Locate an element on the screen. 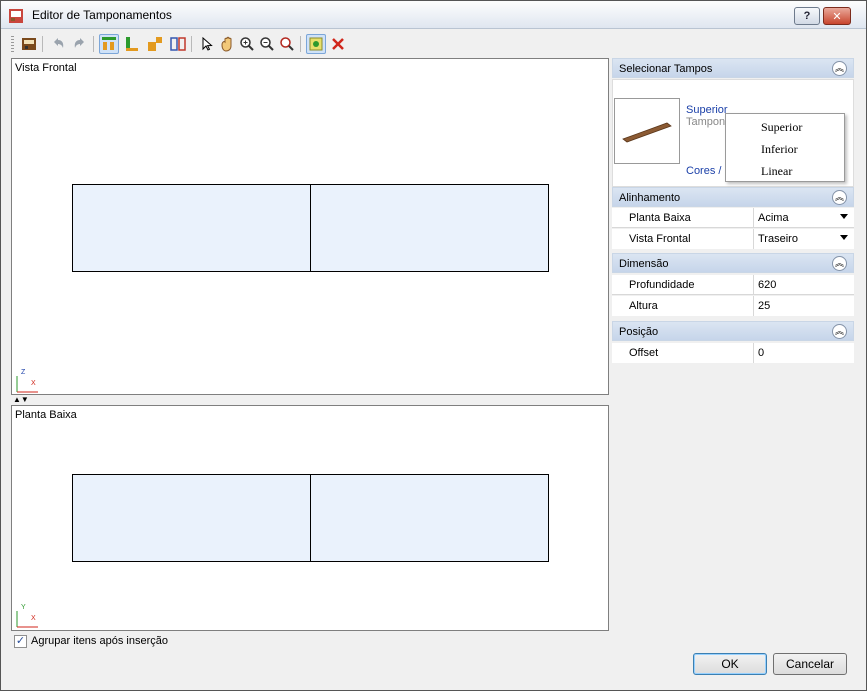  tampon-subtitle: Tampon is located at coordinates (706, 122).